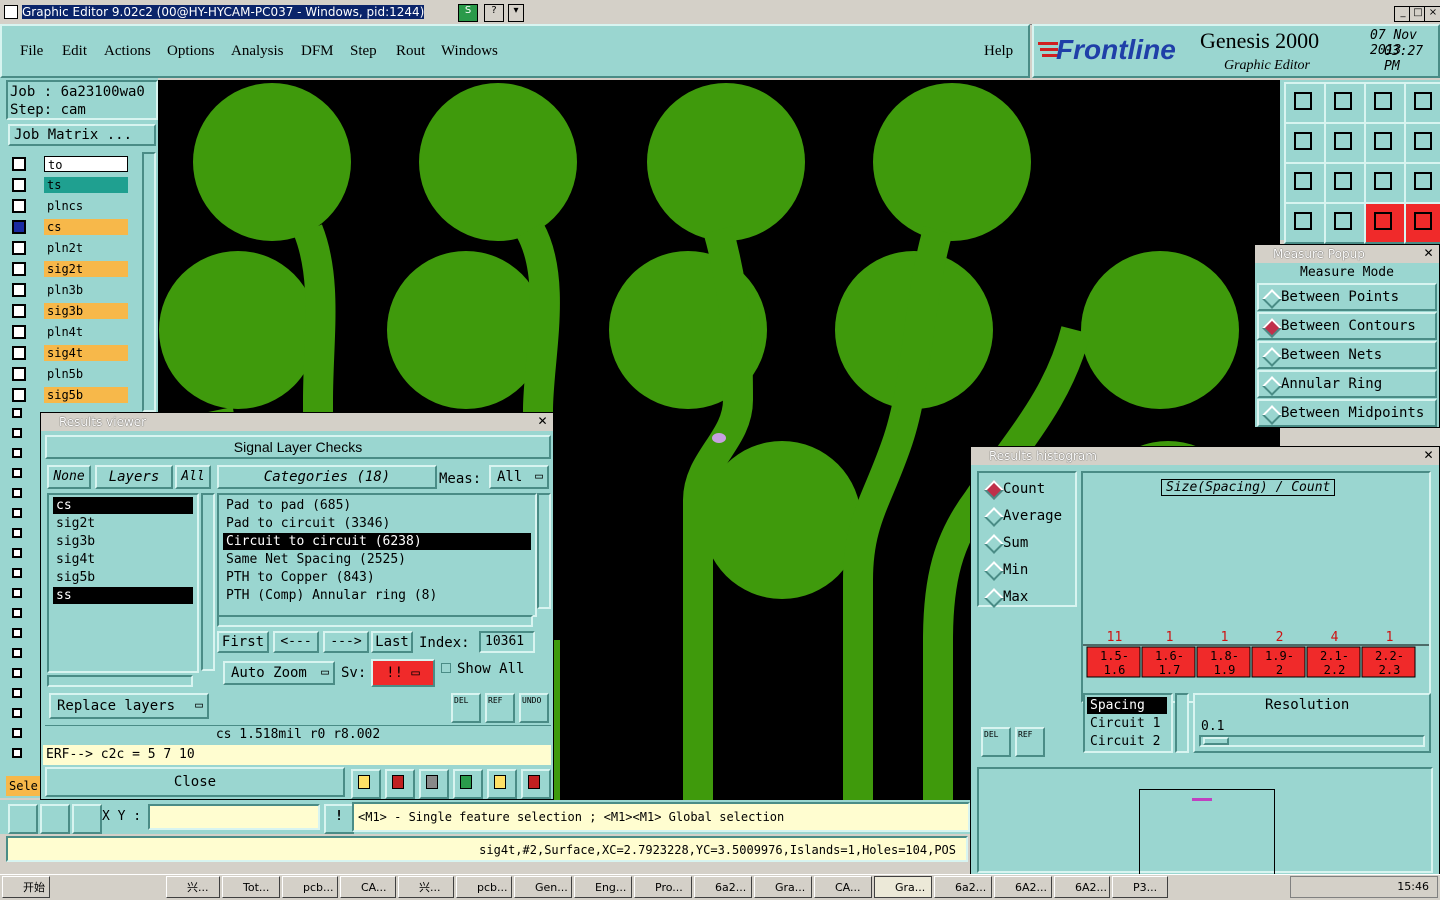 The width and height of the screenshot is (1440, 900). Describe the element at coordinates (466, 708) in the screenshot. I see `rv-del-button: DEL` at that location.